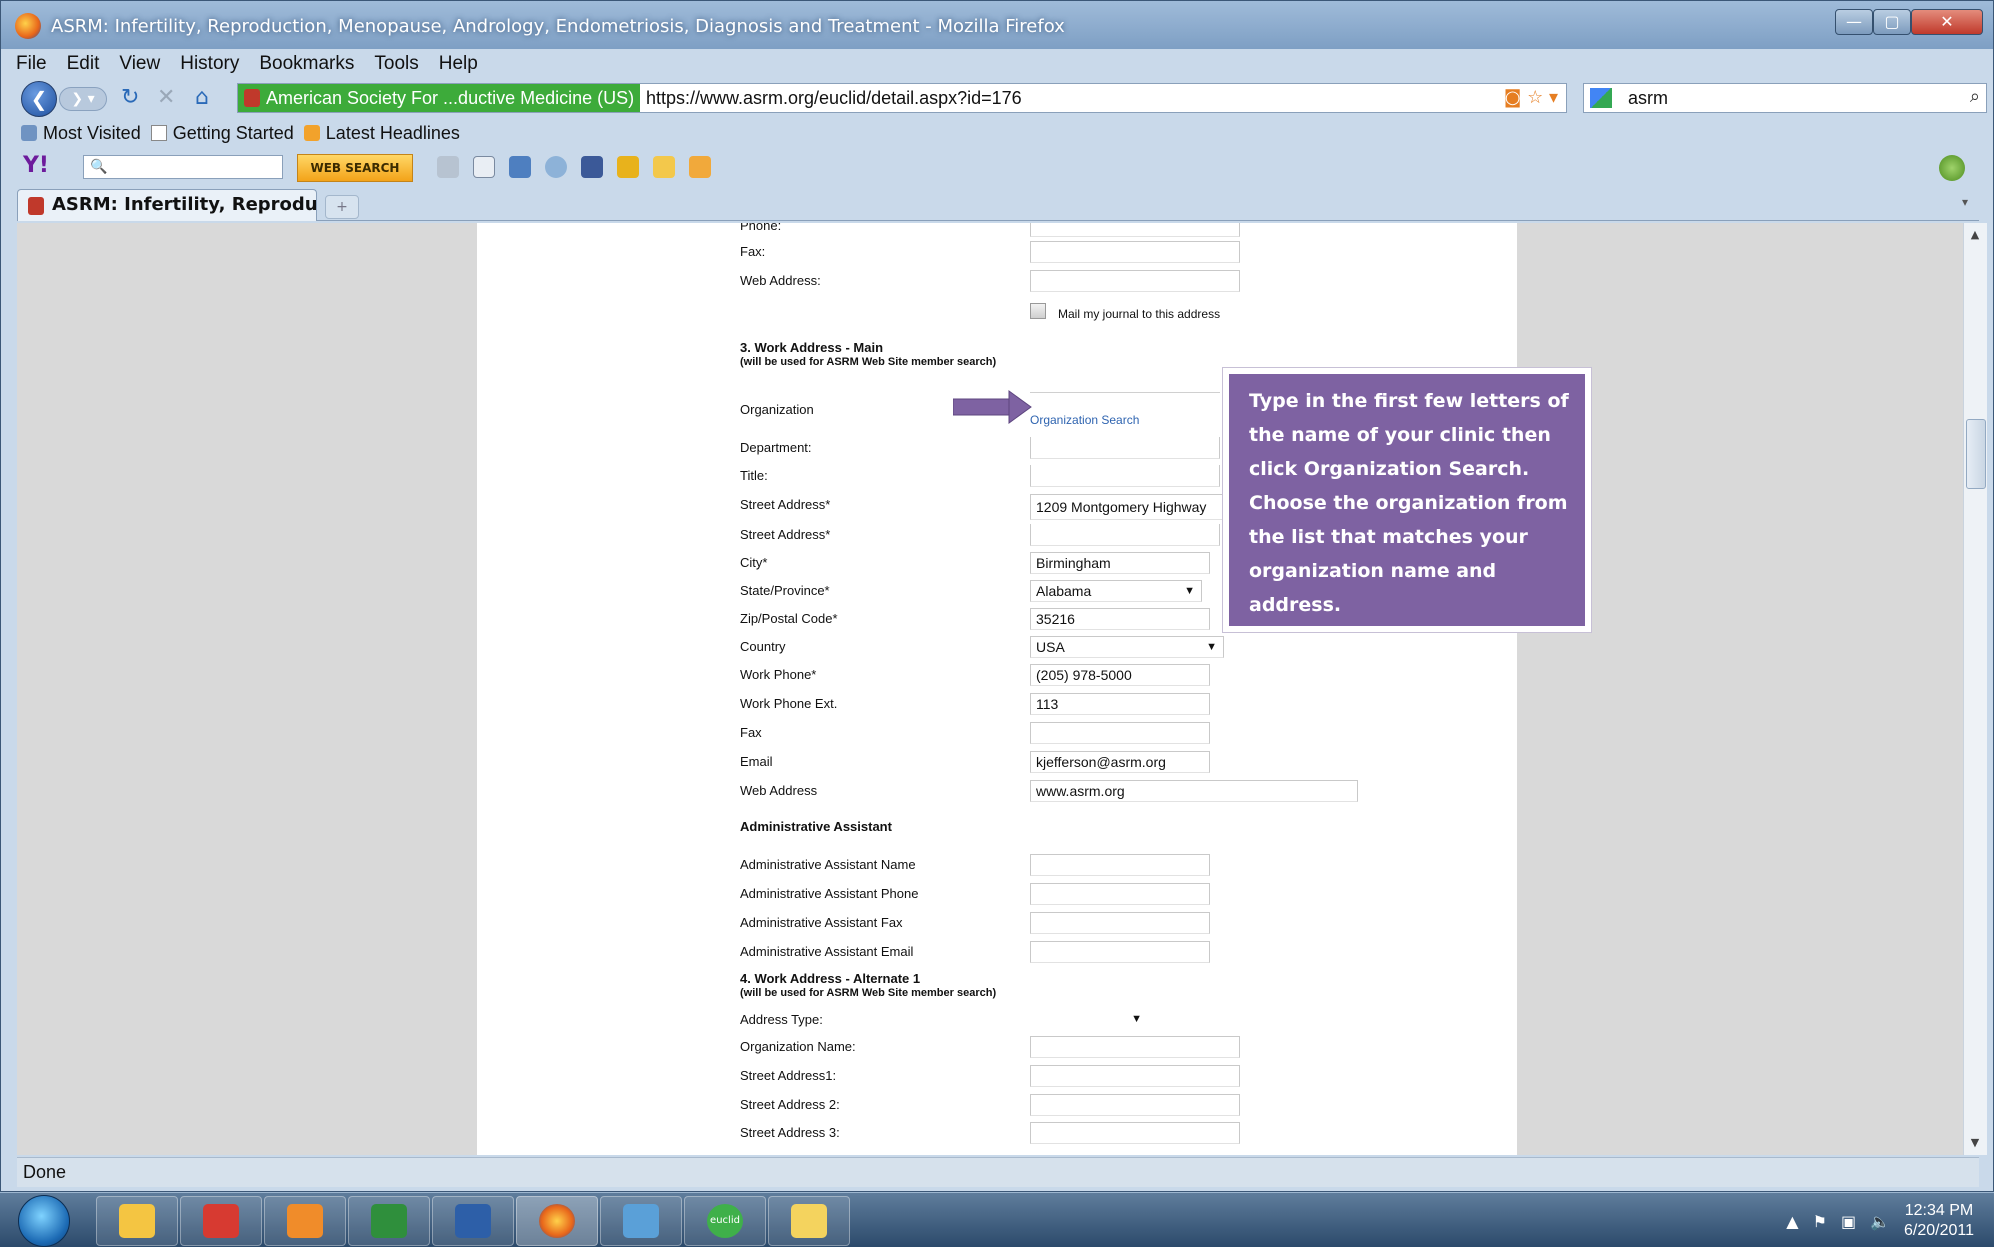 This screenshot has width=1994, height=1247. I want to click on phone-field, so click(1135, 230).